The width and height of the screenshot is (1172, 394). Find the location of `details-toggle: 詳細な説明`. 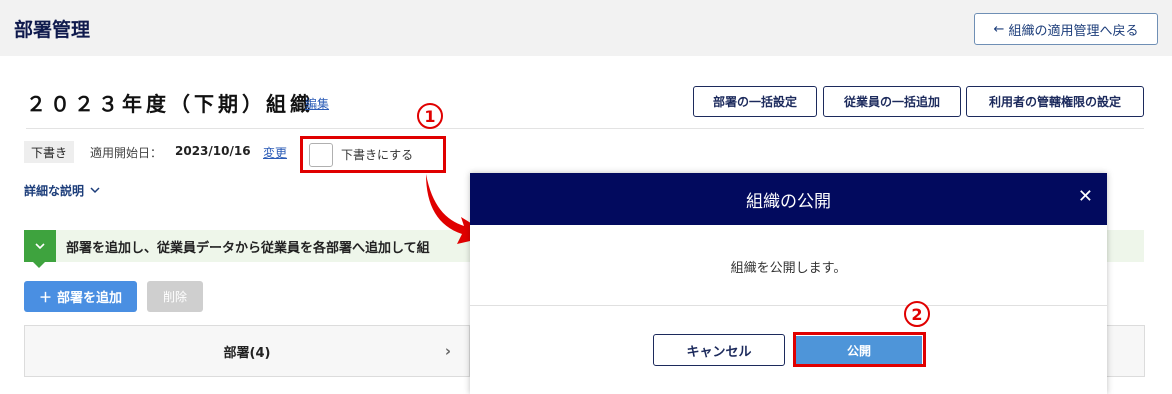

details-toggle: 詳細な説明 is located at coordinates (62, 190).